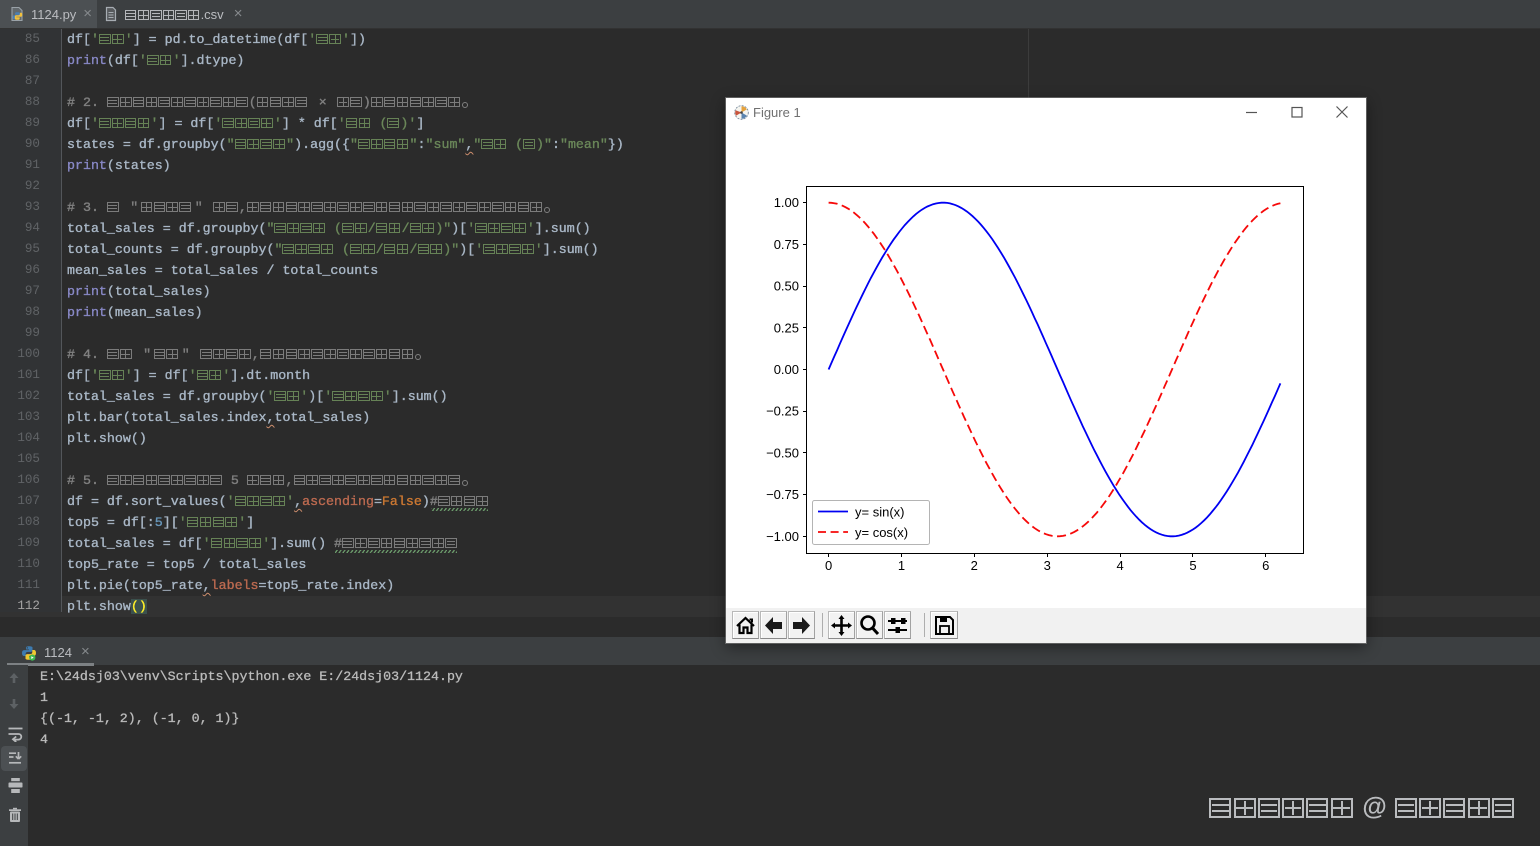  Describe the element at coordinates (786, 202) in the screenshot. I see `svg-text: 1.00` at that location.